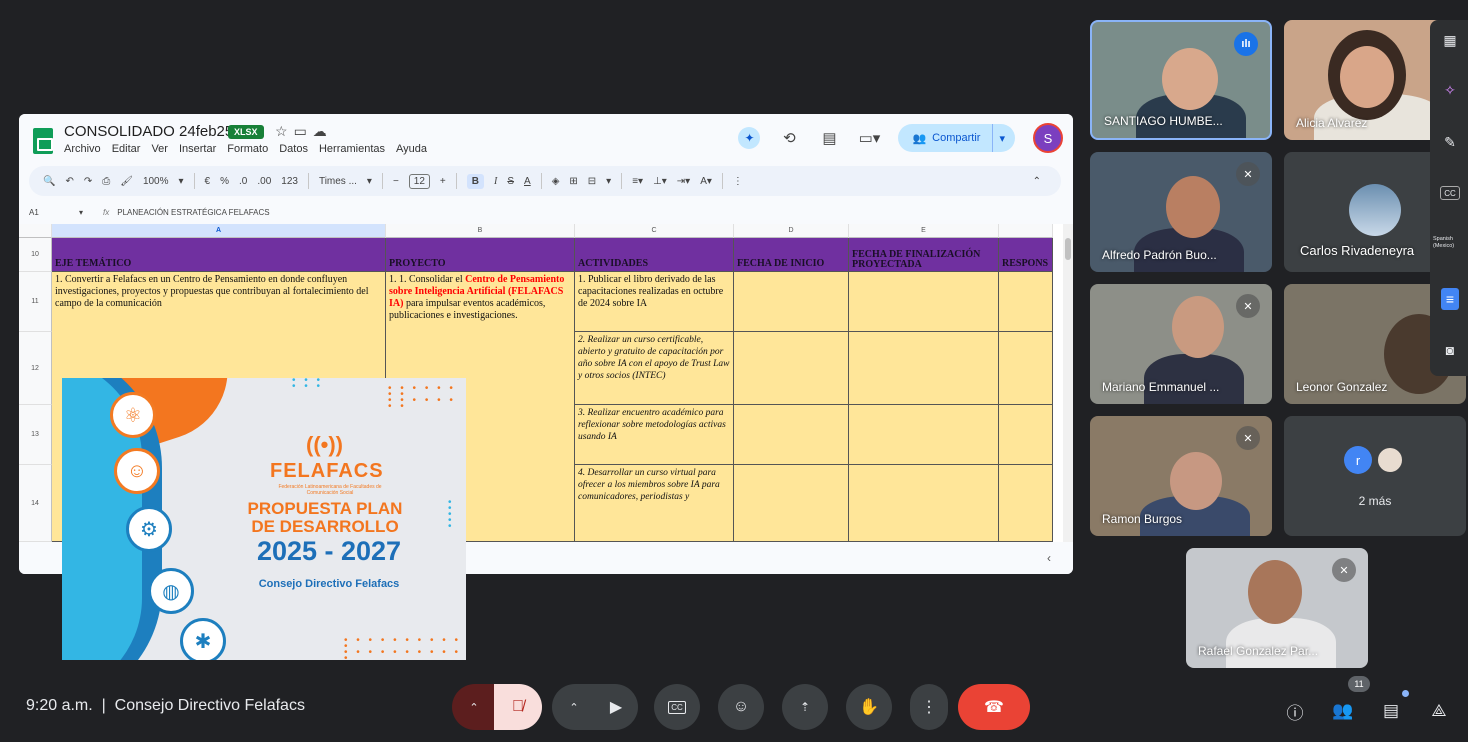 The height and width of the screenshot is (742, 1468). Describe the element at coordinates (869, 138) in the screenshot. I see `meet-camera-icon: ▭▾` at that location.